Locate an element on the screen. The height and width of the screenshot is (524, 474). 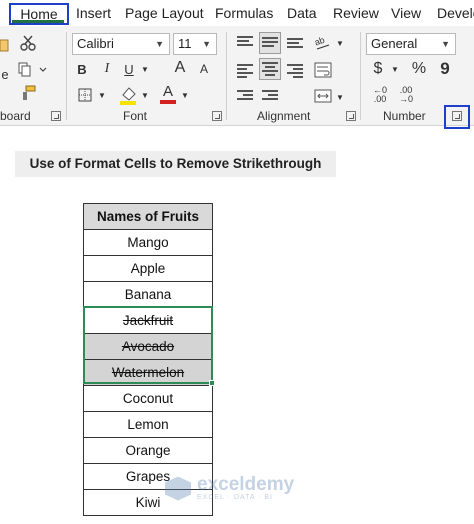
table-cell: Mango is located at coordinates (148, 242).